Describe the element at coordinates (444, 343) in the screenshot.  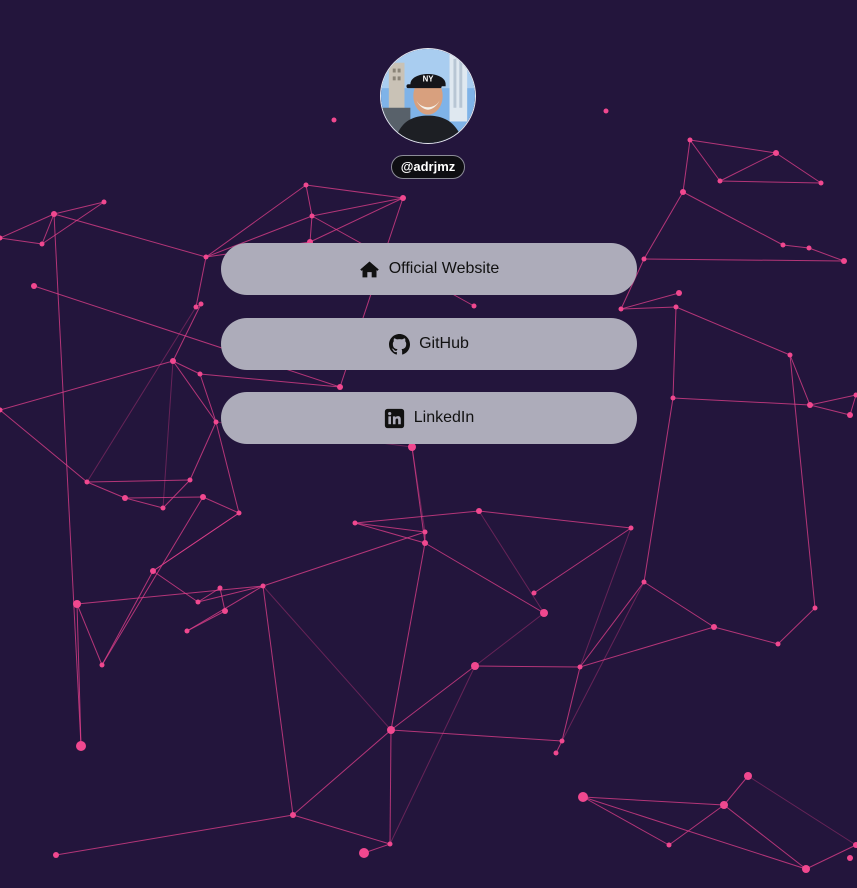
I see `github-label: GitHub` at that location.